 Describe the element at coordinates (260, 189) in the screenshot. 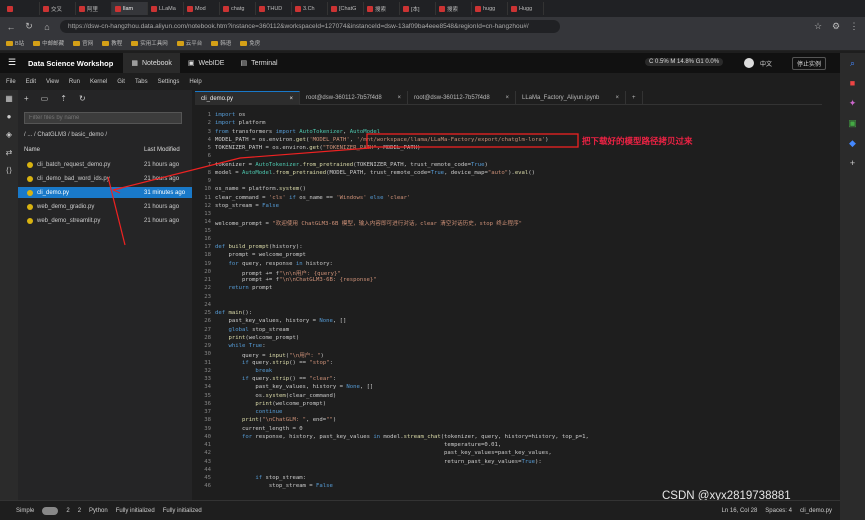

I see `code-line: os_name = platform.system()` at that location.